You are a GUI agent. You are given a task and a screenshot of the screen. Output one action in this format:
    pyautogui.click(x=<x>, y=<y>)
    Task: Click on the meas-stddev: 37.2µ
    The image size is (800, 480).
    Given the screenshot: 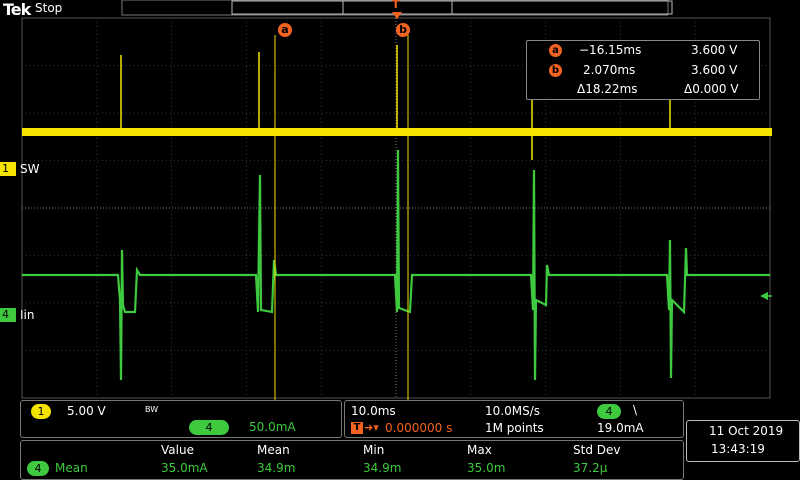 What is the action you would take?
    pyautogui.click(x=590, y=468)
    